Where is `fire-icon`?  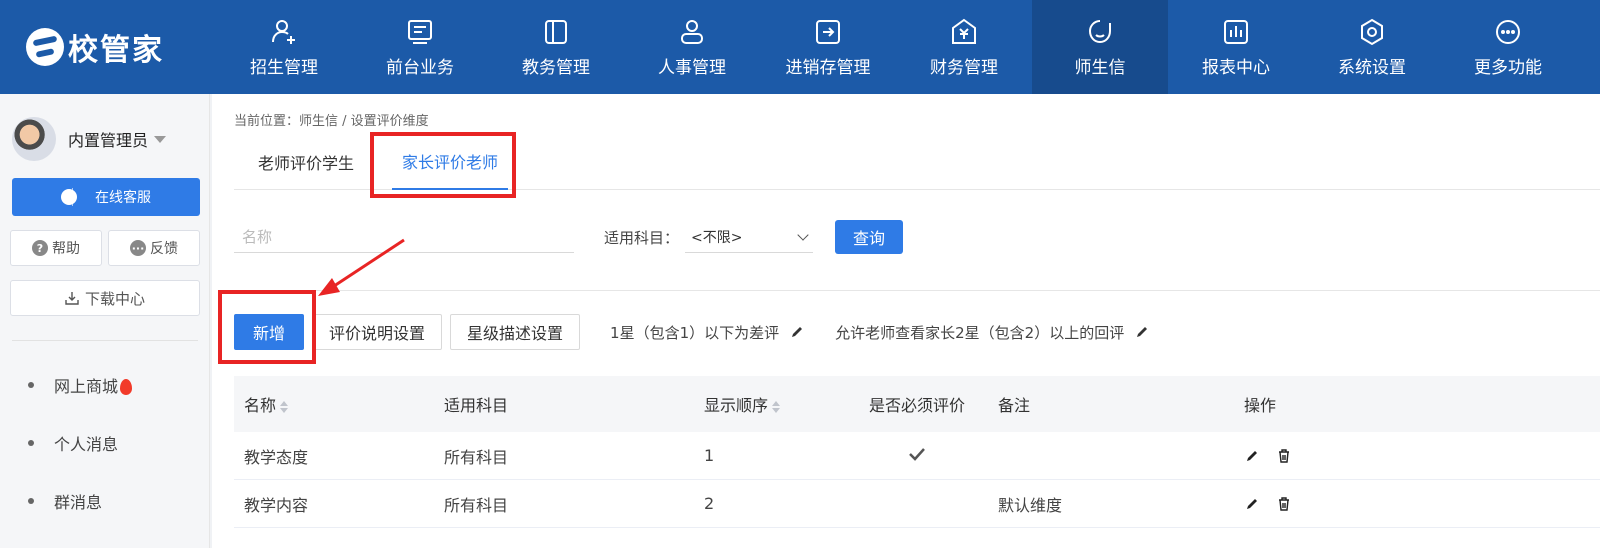 fire-icon is located at coordinates (126, 387).